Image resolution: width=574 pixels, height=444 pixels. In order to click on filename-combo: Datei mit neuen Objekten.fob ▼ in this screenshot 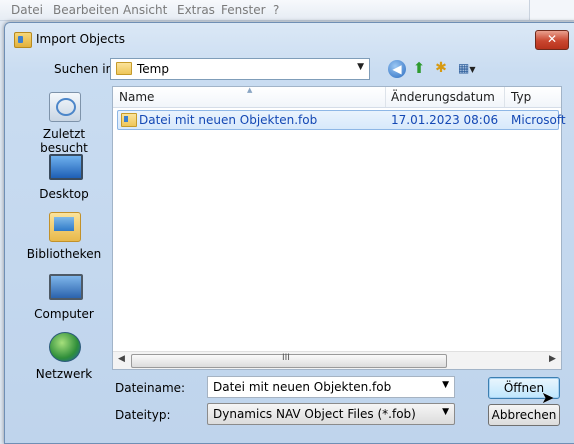, I will do `click(331, 387)`.